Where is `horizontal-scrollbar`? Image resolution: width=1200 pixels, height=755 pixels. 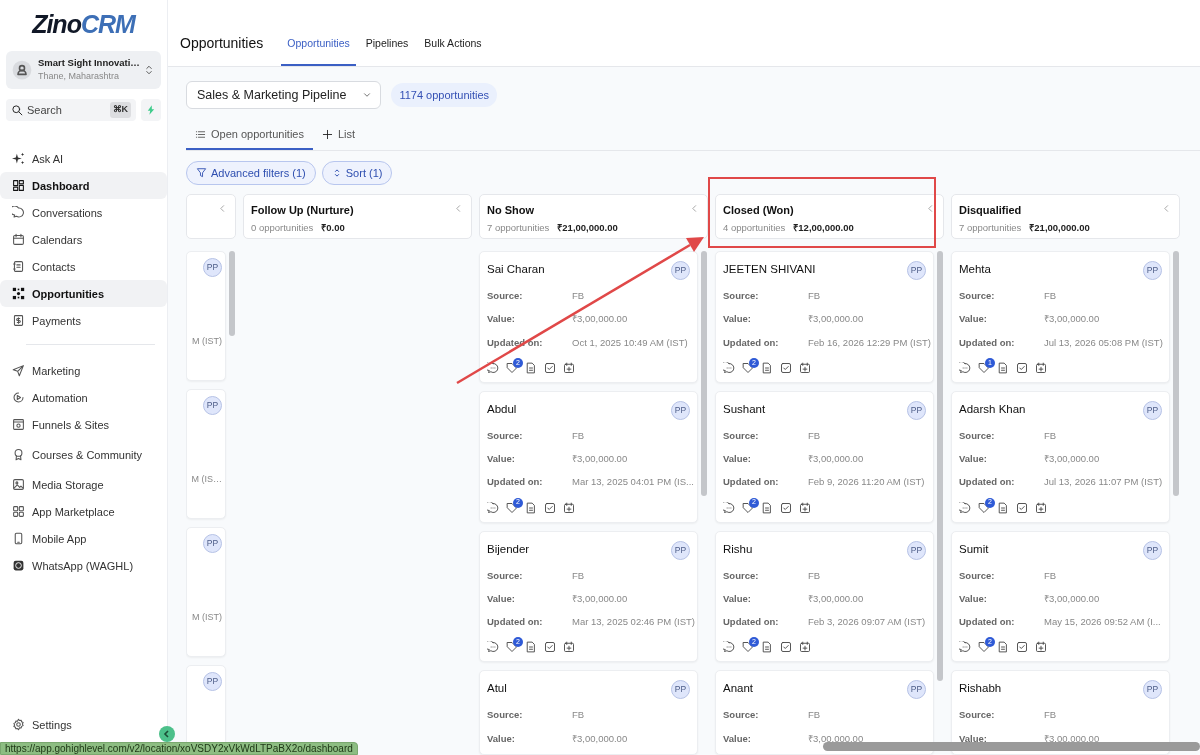 horizontal-scrollbar is located at coordinates (1011, 746).